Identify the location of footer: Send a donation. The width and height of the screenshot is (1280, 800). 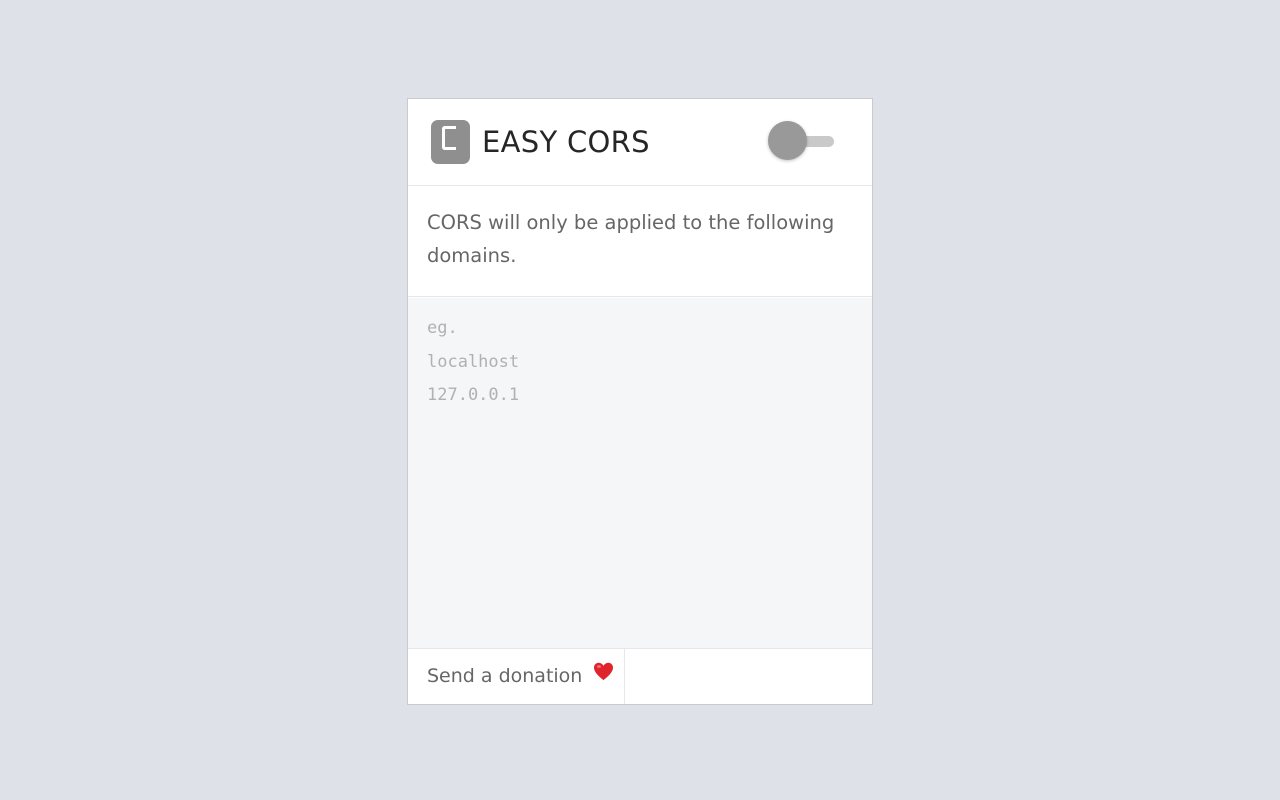
(640, 676).